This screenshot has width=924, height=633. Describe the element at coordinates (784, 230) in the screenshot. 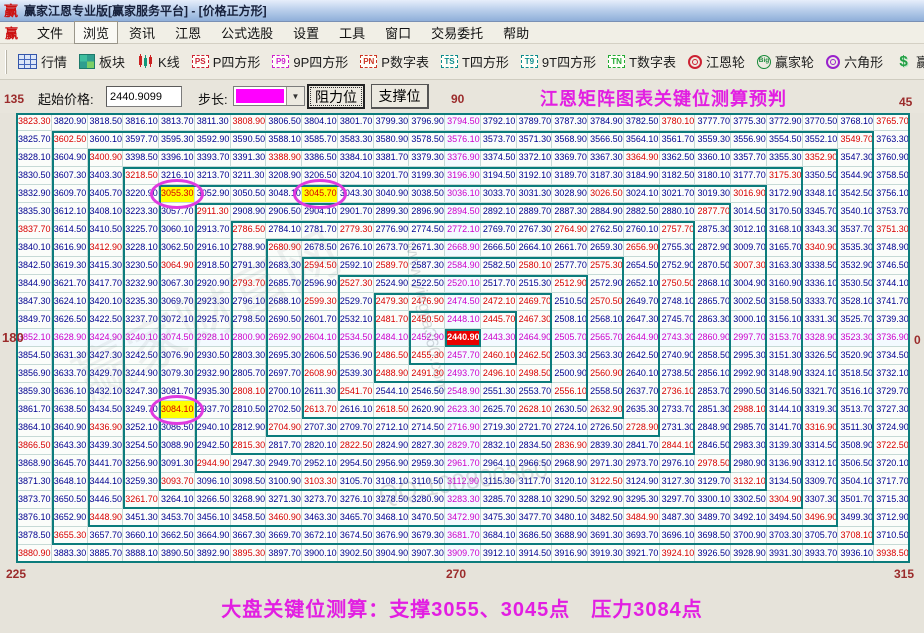

I see `matrix-cell: 3168.10` at that location.